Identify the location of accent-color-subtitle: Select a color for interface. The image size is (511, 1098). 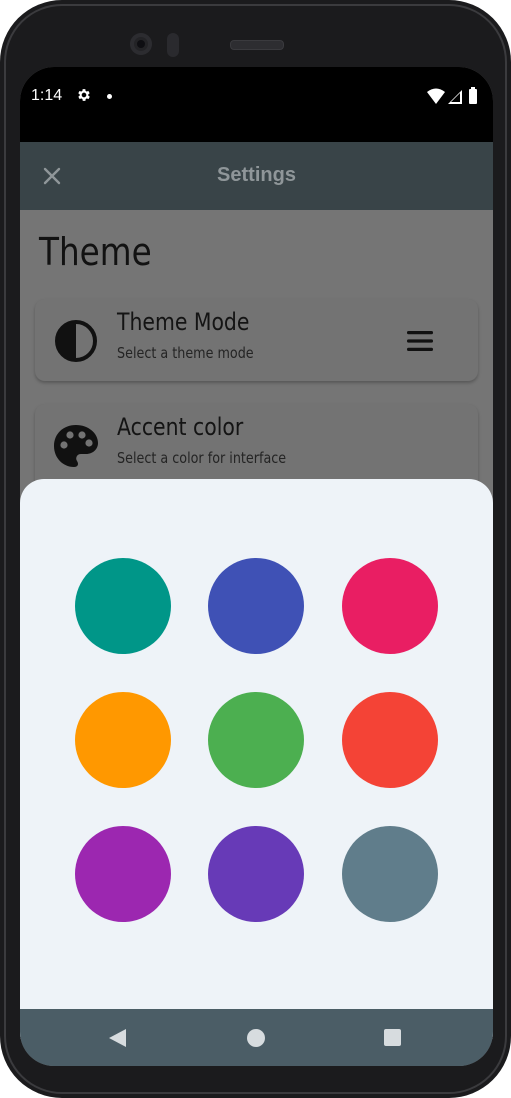
(202, 458).